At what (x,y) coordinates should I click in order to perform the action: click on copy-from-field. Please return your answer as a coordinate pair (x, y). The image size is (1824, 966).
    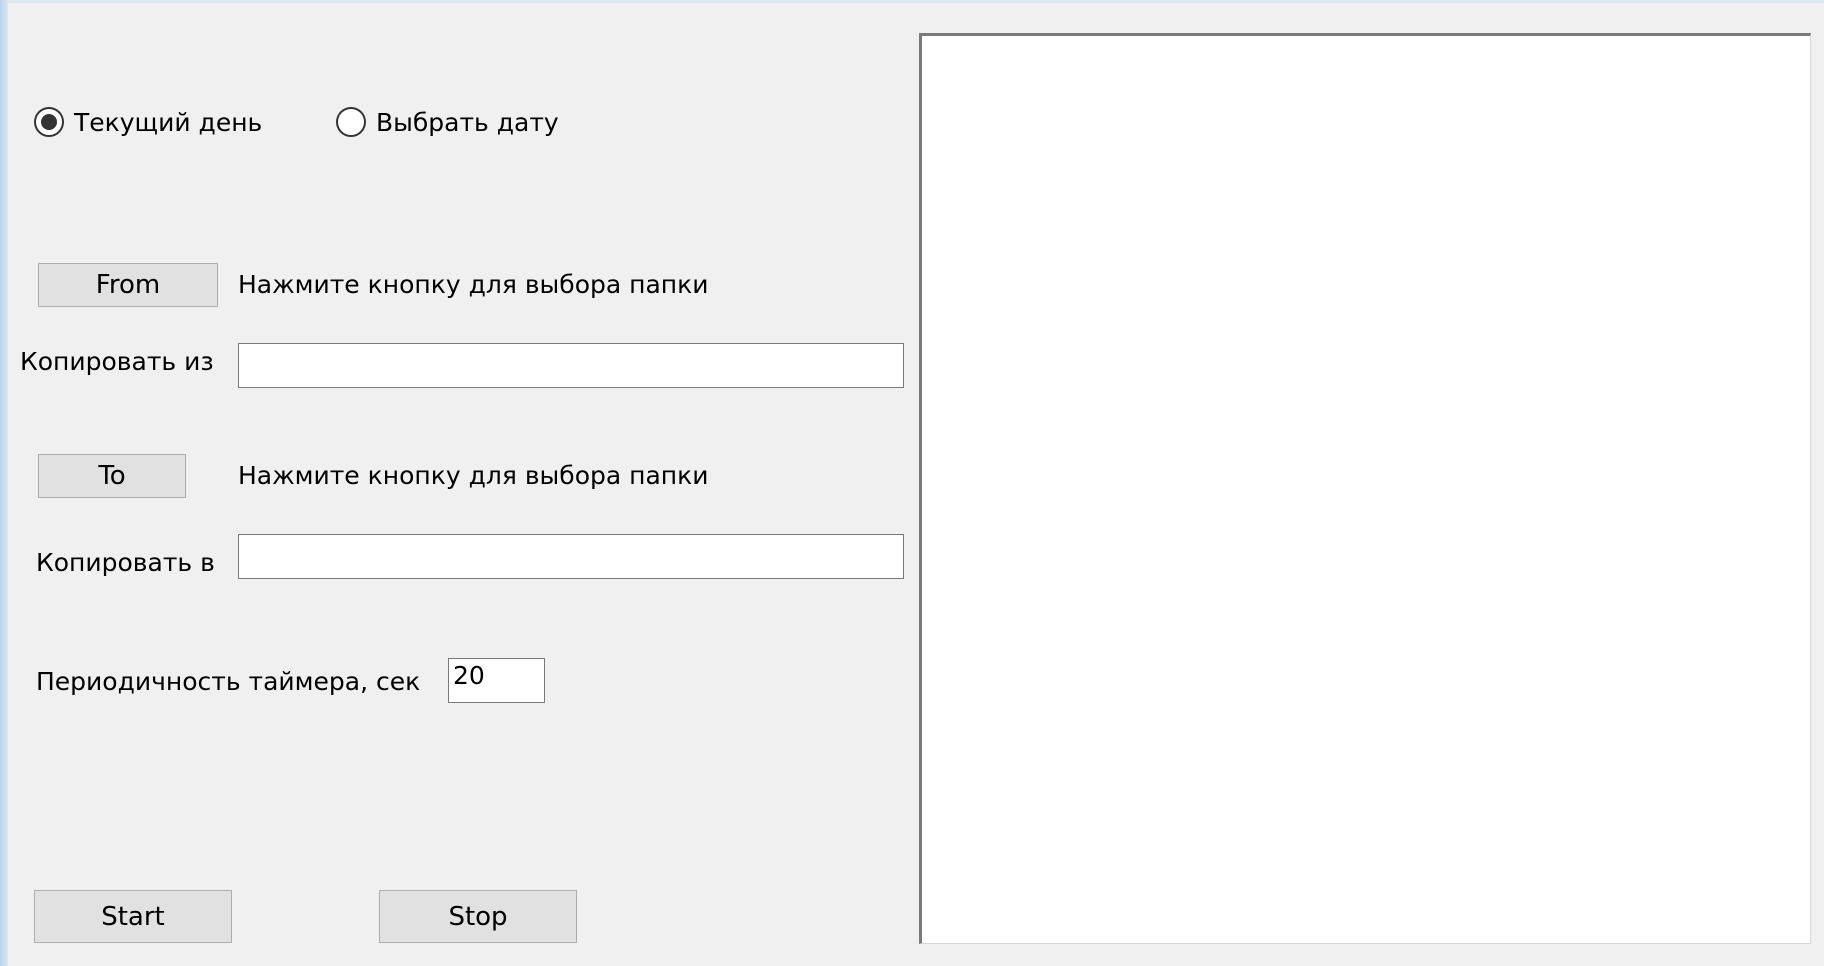
    Looking at the image, I should click on (571, 365).